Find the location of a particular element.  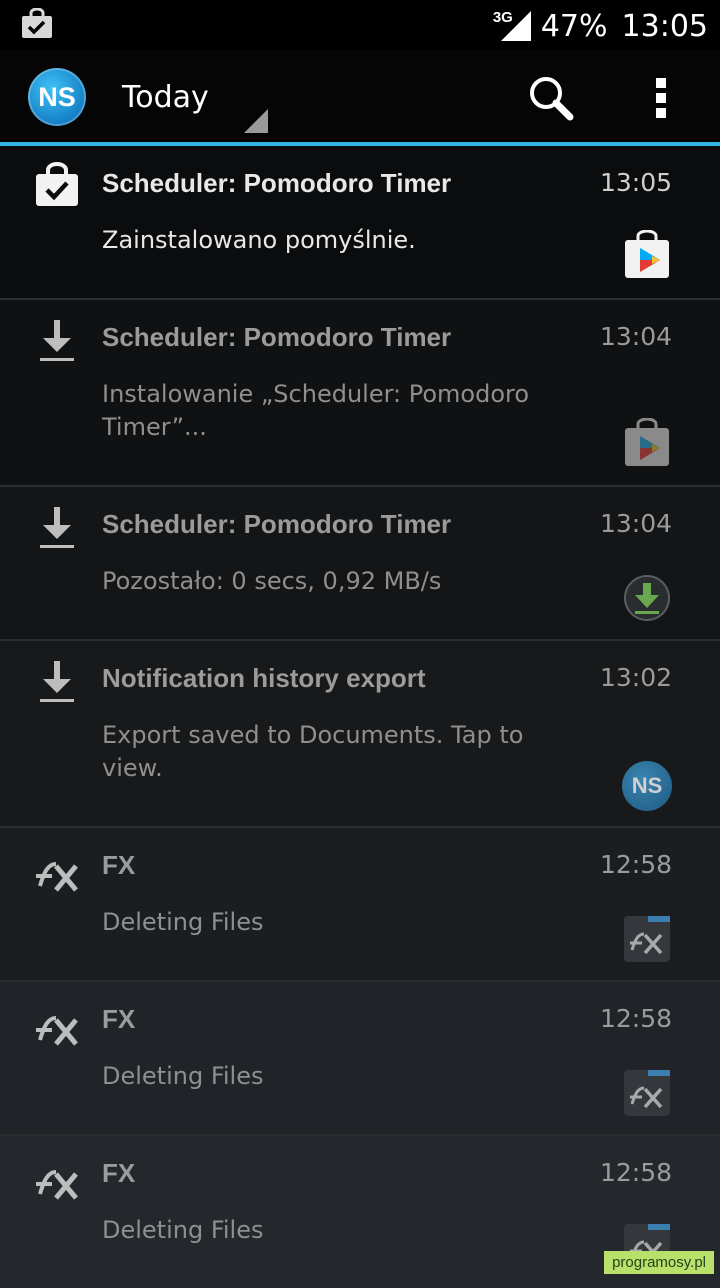

dropdown-triangle-icon is located at coordinates (256, 121).